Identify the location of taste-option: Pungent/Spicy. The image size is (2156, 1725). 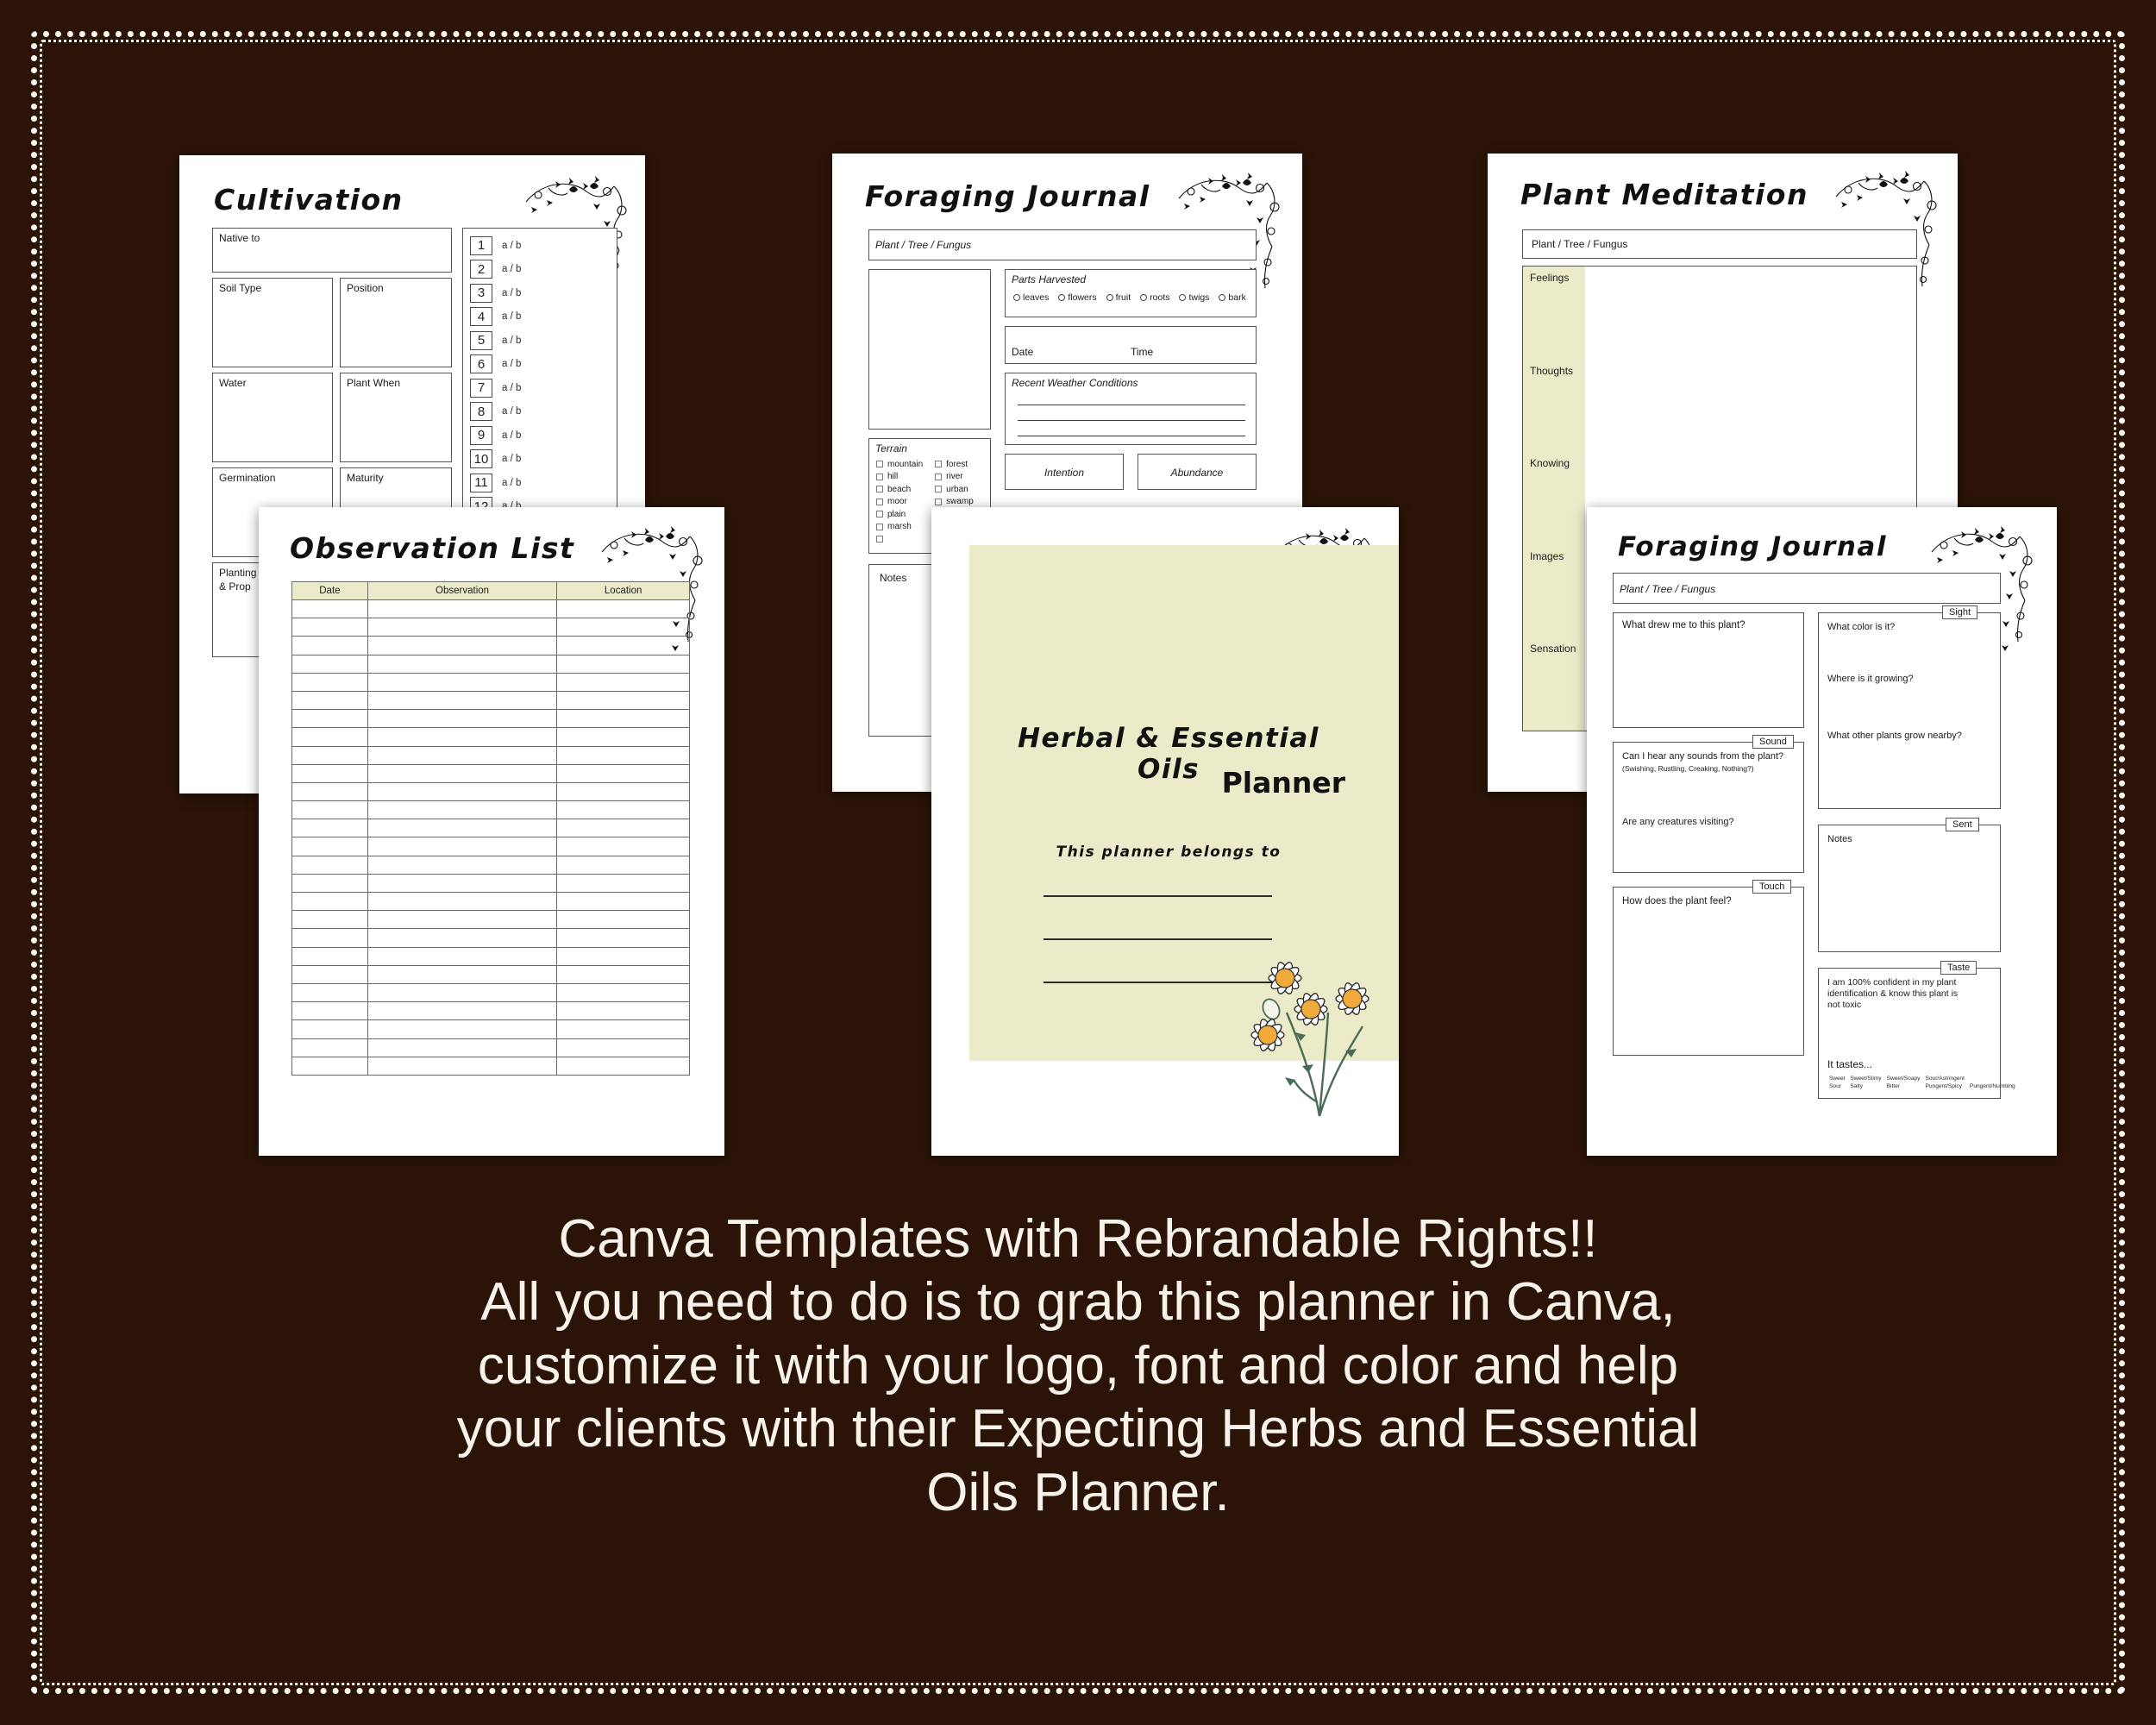
(1944, 1086).